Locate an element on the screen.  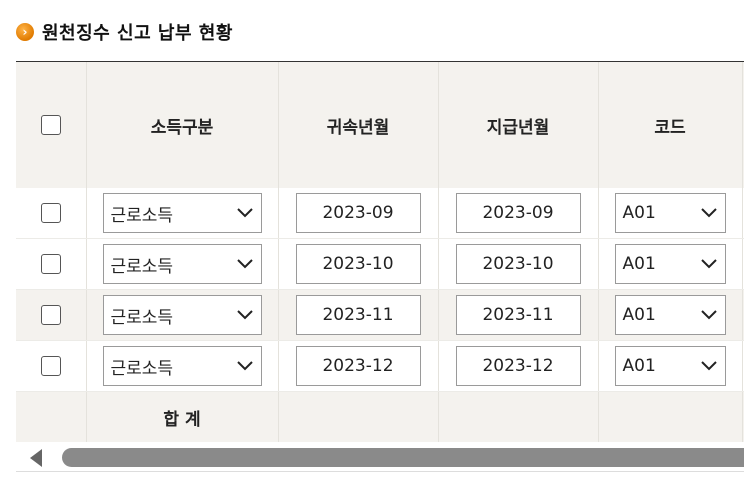
table-row: 근로소득 2023-11 2023-11 A01 is located at coordinates (380, 315).